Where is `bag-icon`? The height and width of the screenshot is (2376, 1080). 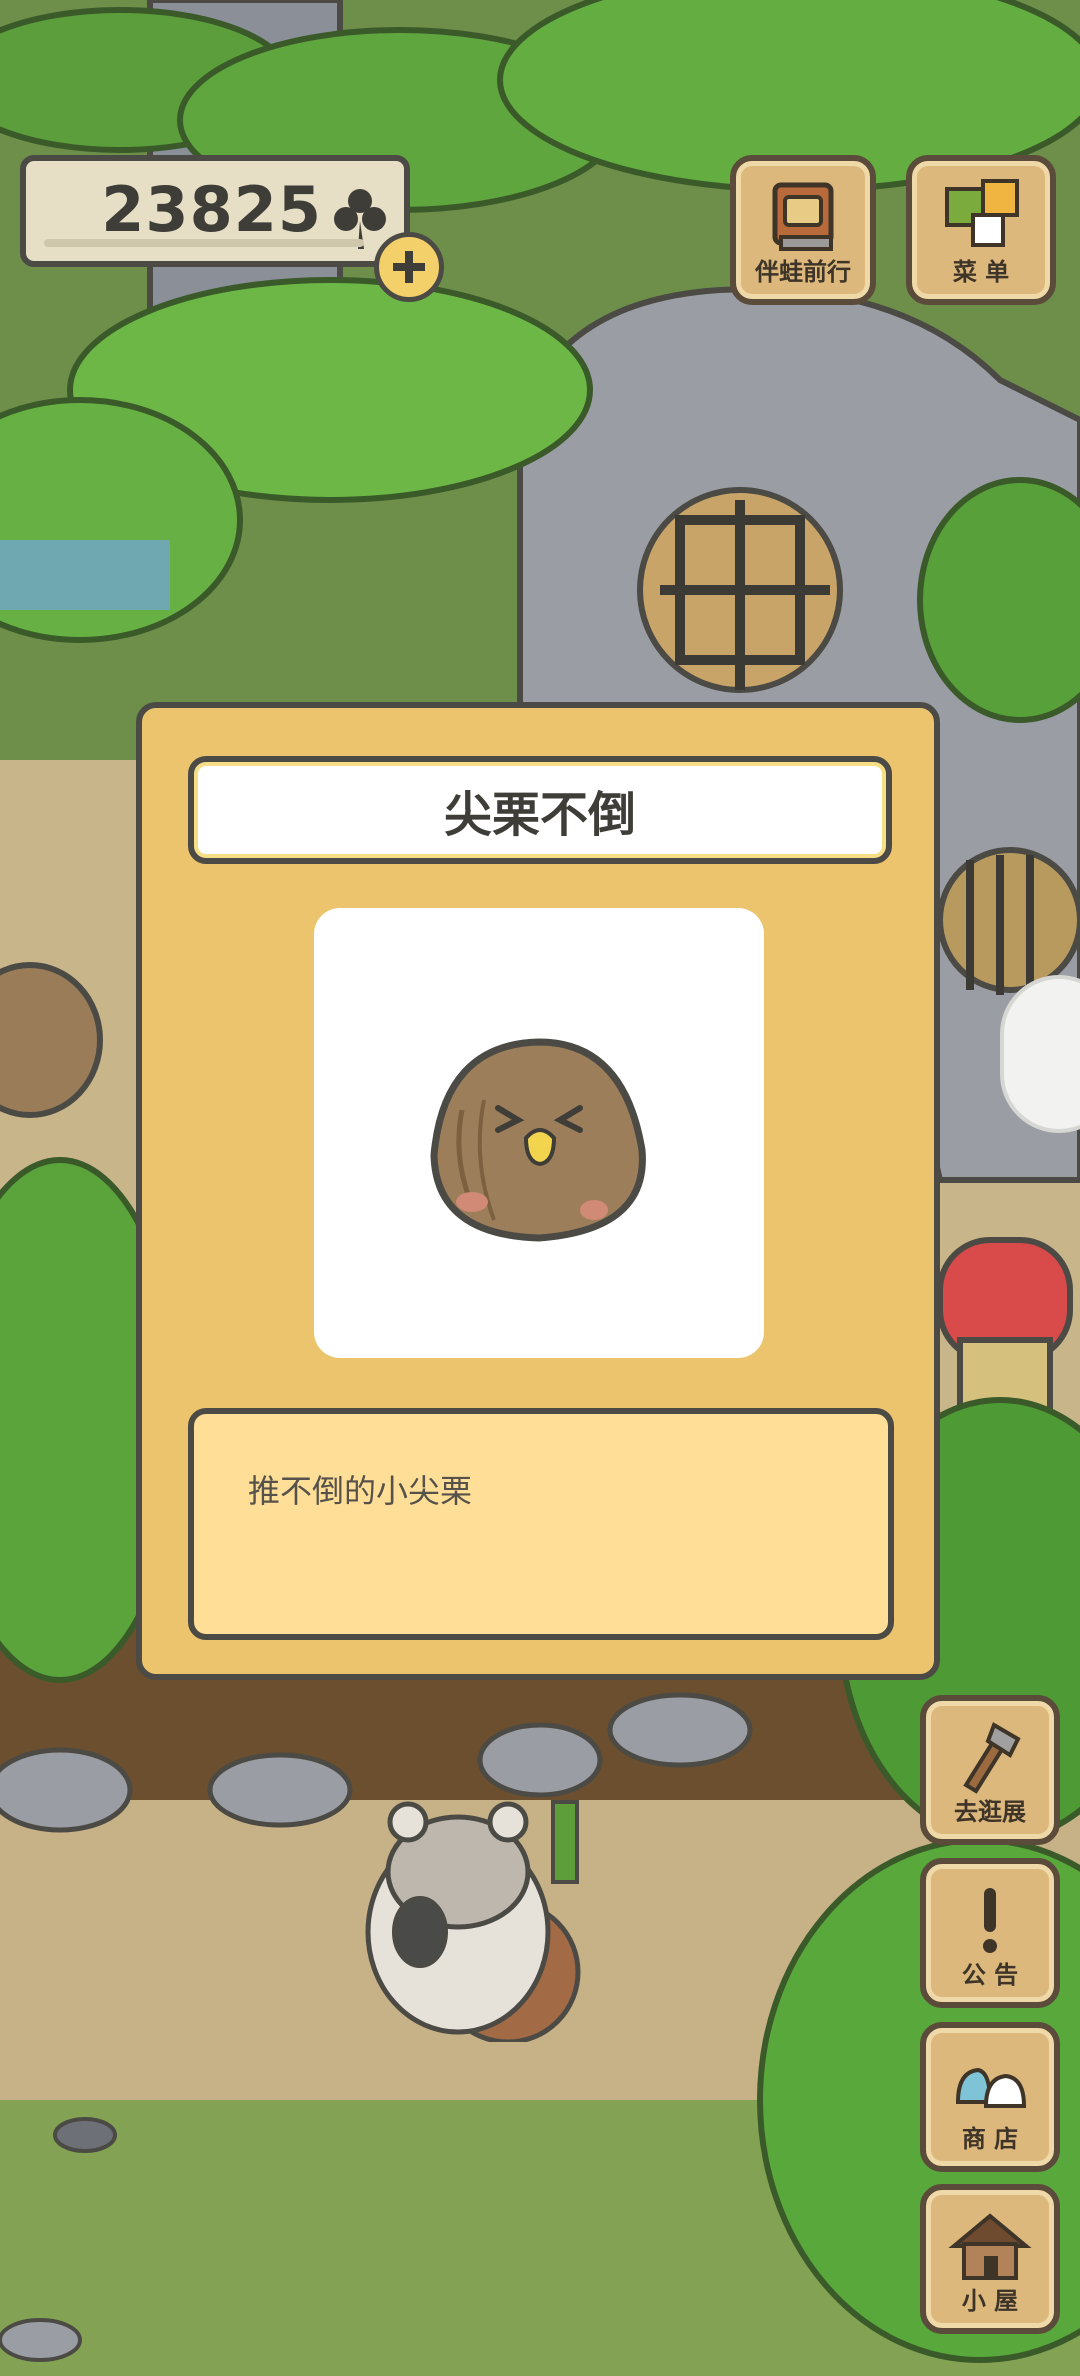 bag-icon is located at coordinates (991, 2087).